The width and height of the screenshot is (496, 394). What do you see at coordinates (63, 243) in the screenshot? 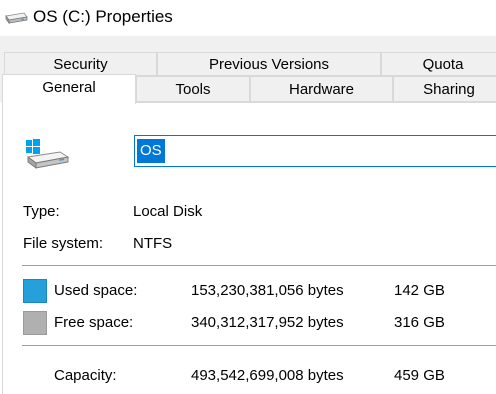
I see `file-system-label: File system:` at bounding box center [63, 243].